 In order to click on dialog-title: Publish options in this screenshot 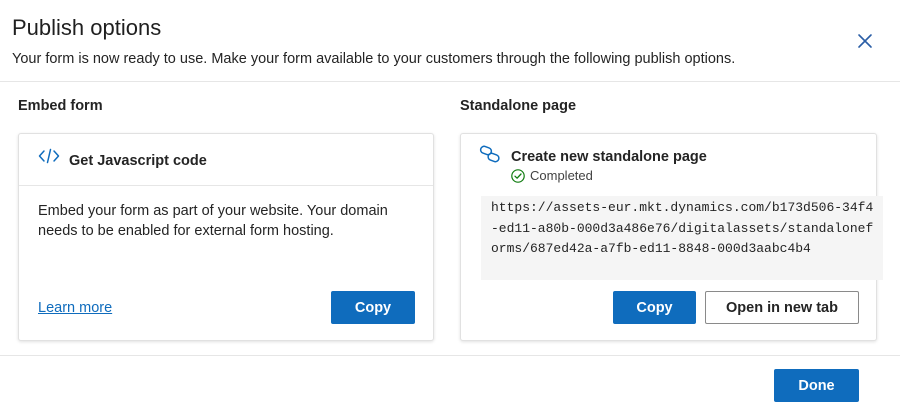, I will do `click(87, 27)`.